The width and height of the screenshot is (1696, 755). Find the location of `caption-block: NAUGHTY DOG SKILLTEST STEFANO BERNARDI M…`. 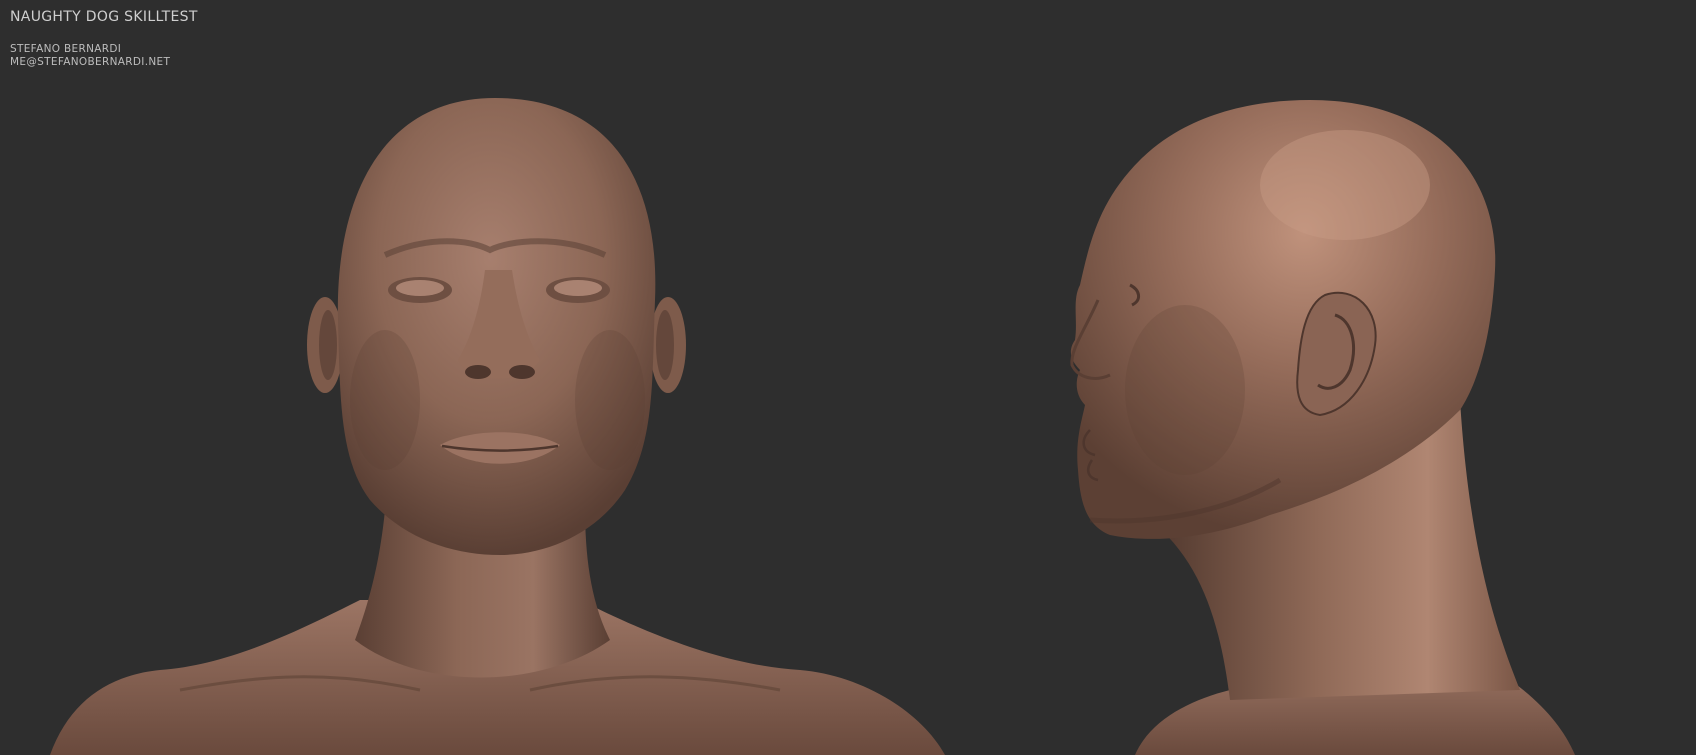

caption-block: NAUGHTY DOG SKILLTEST STEFANO BERNARDI M… is located at coordinates (104, 38).